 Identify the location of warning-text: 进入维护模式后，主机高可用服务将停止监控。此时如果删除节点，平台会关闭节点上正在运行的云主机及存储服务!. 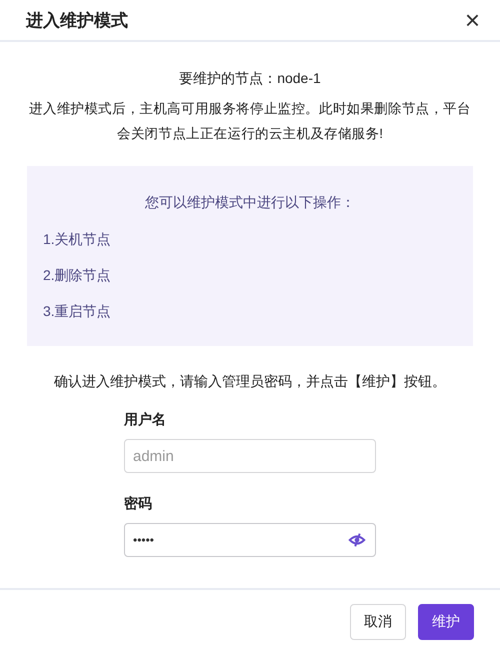
(250, 121).